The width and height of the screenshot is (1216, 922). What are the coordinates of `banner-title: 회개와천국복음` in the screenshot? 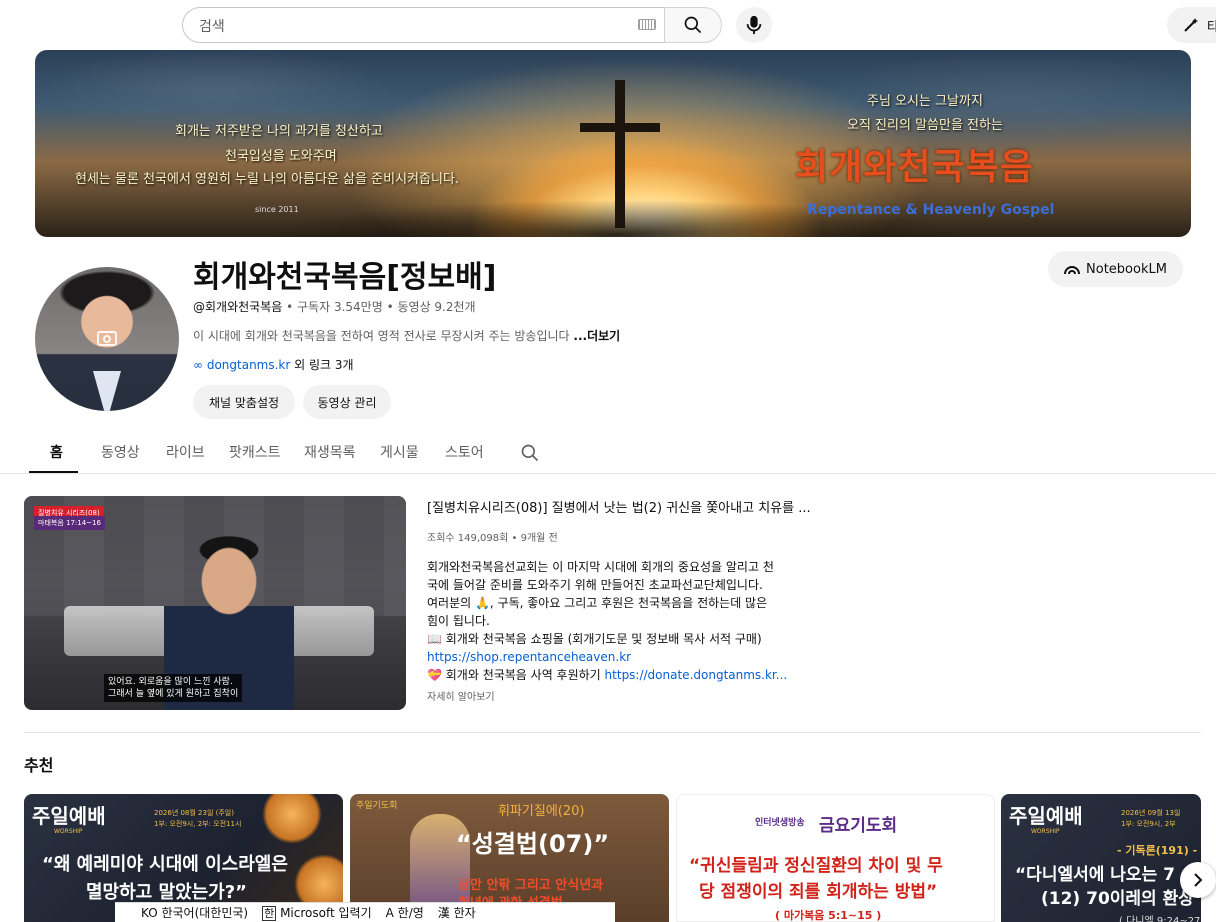 It's located at (914, 167).